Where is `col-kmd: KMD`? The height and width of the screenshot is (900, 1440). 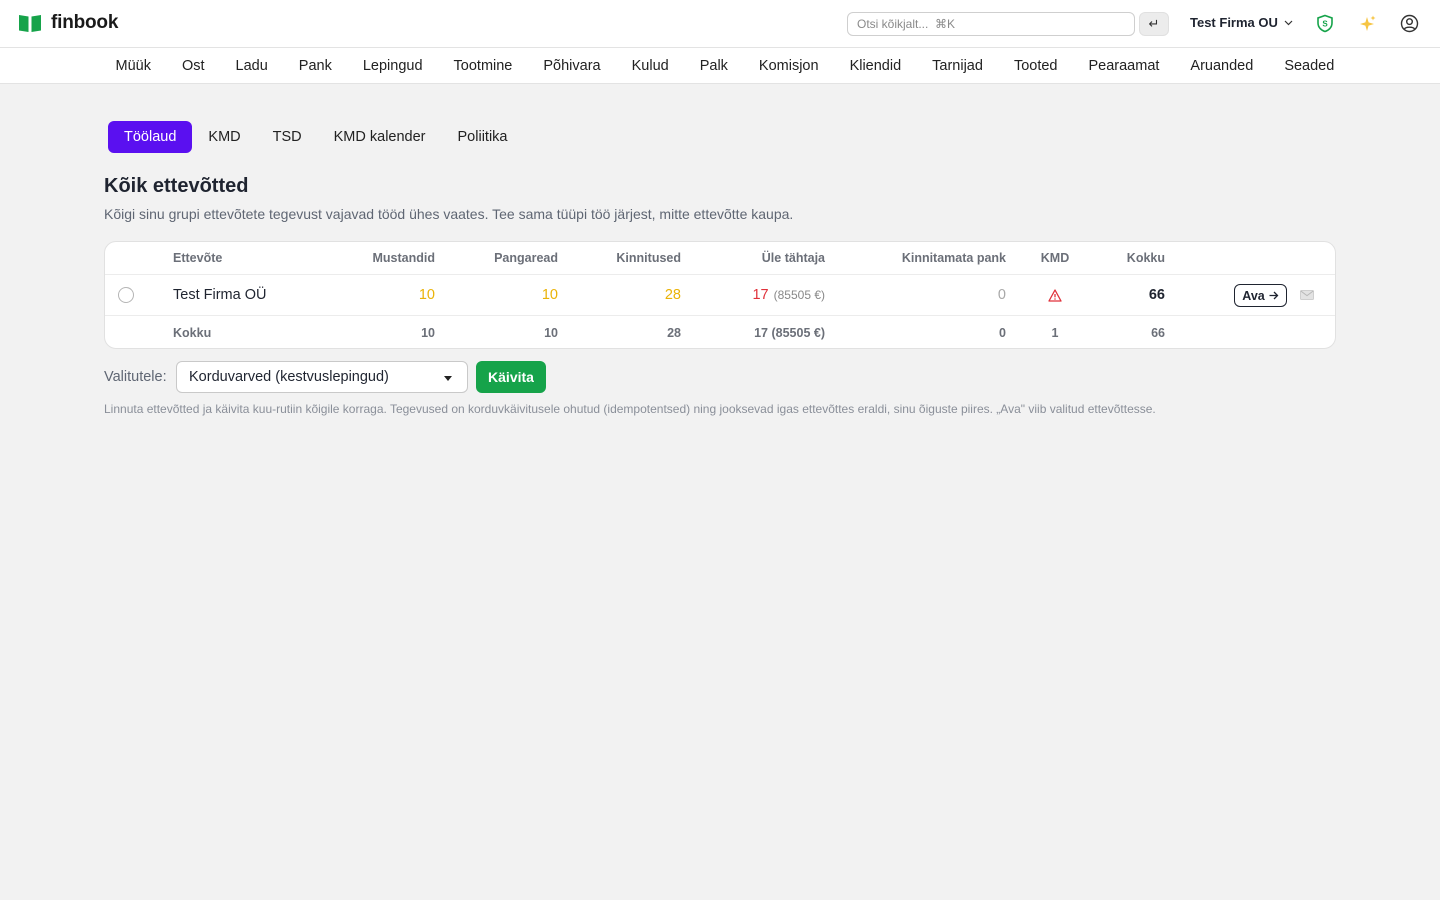 col-kmd: KMD is located at coordinates (1055, 258).